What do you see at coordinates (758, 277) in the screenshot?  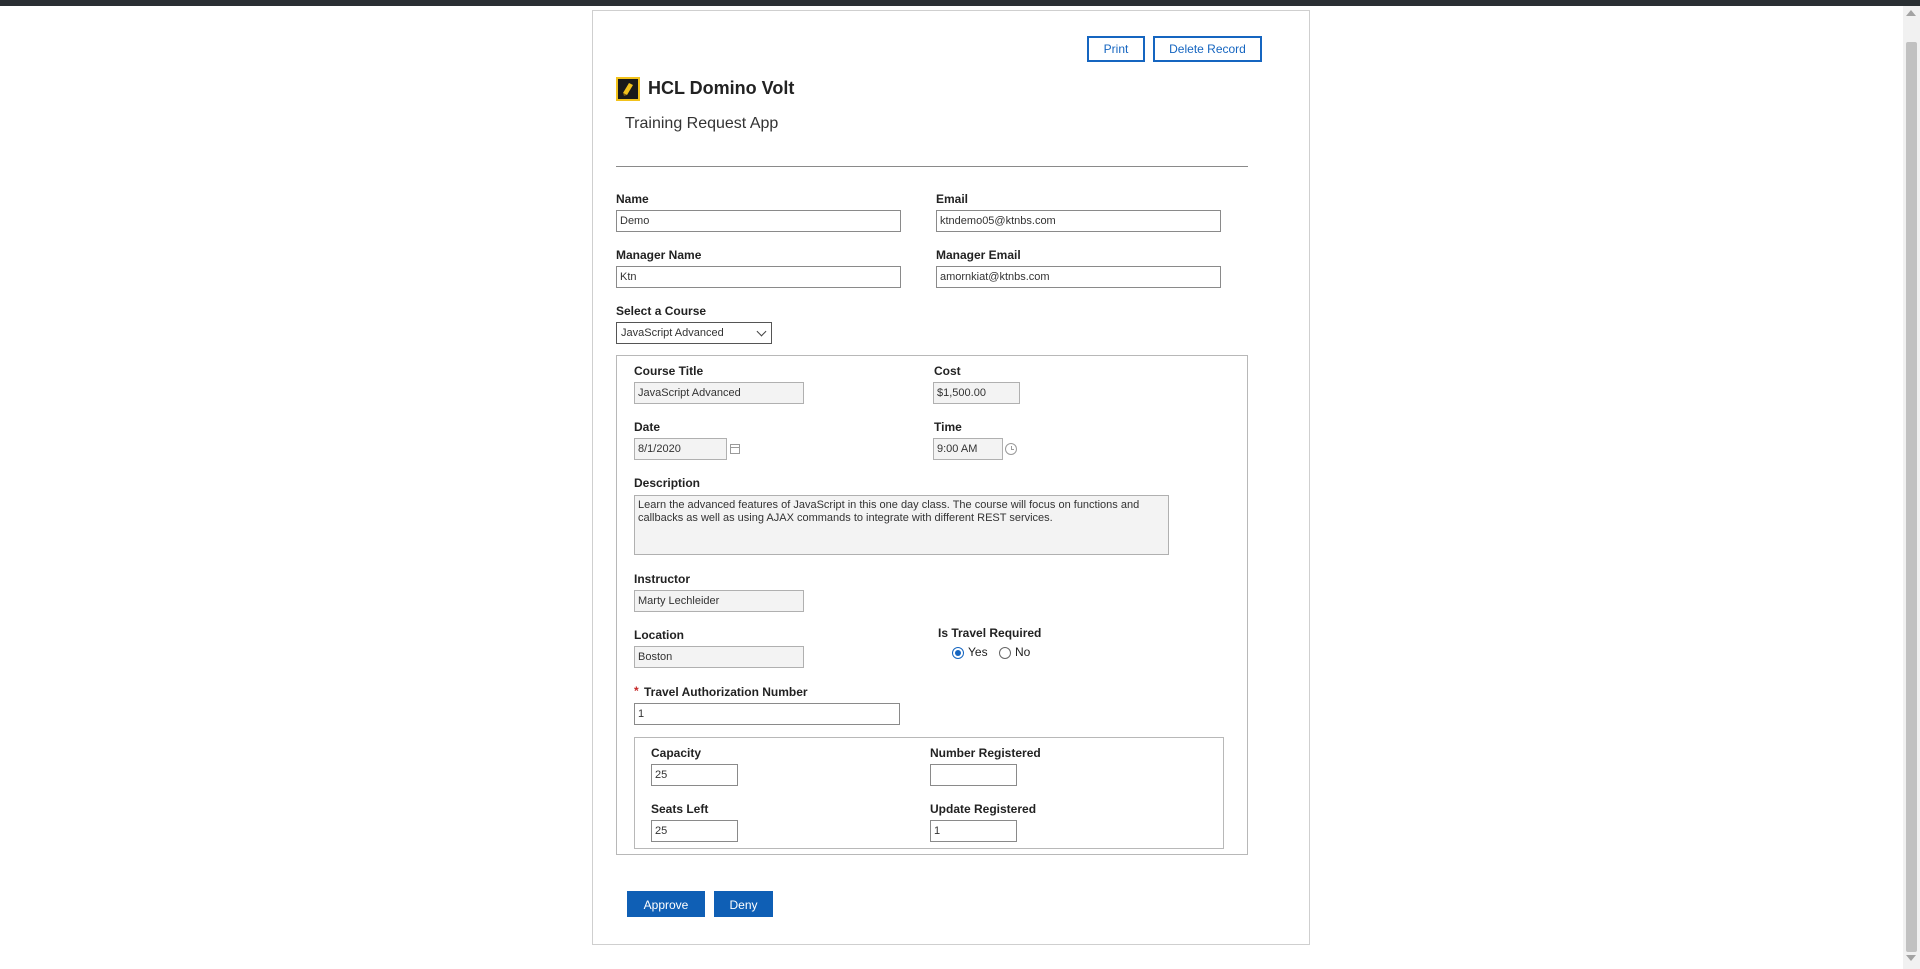 I see `manager-name-input: Ktn` at bounding box center [758, 277].